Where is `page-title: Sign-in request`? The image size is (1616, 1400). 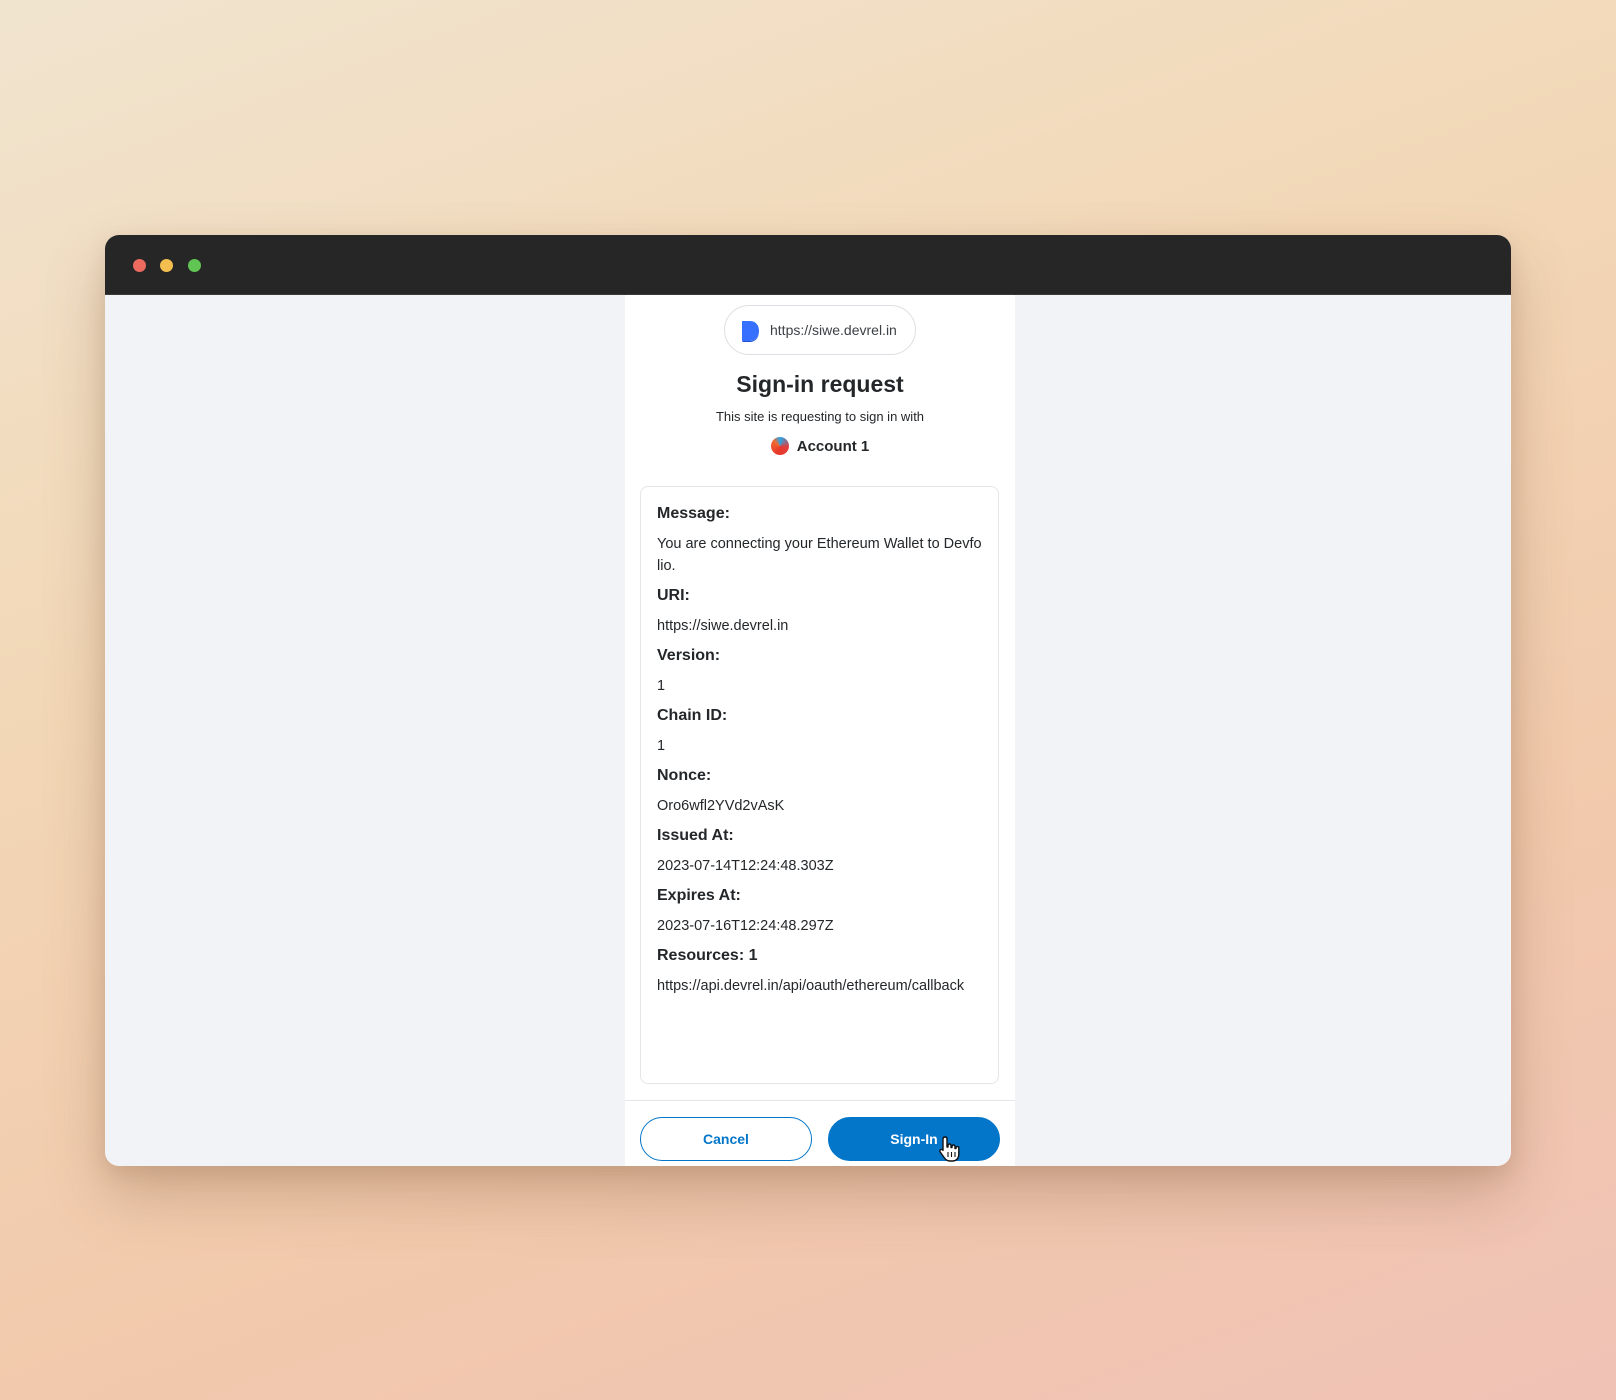
page-title: Sign-in request is located at coordinates (820, 384).